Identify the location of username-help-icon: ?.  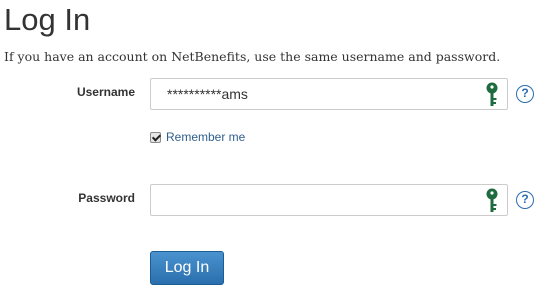
(525, 94).